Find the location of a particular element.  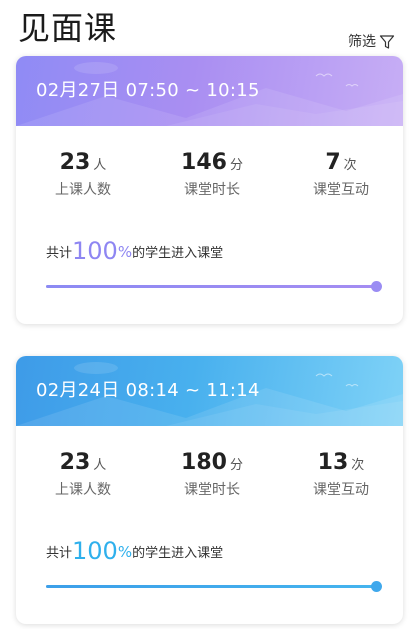

stat-value: 180 is located at coordinates (204, 462).